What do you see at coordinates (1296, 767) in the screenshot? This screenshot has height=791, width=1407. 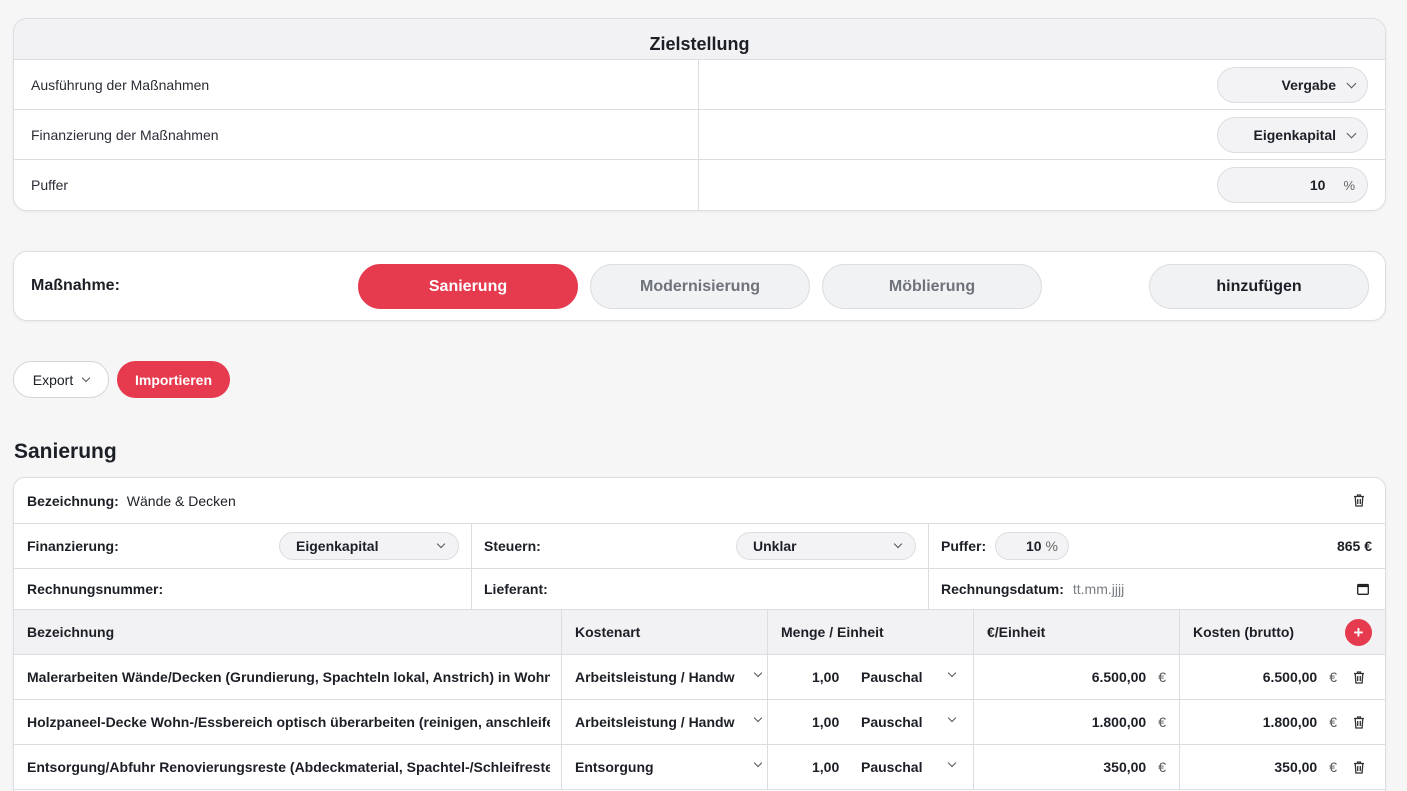 I see `row-kosten: 350,00` at bounding box center [1296, 767].